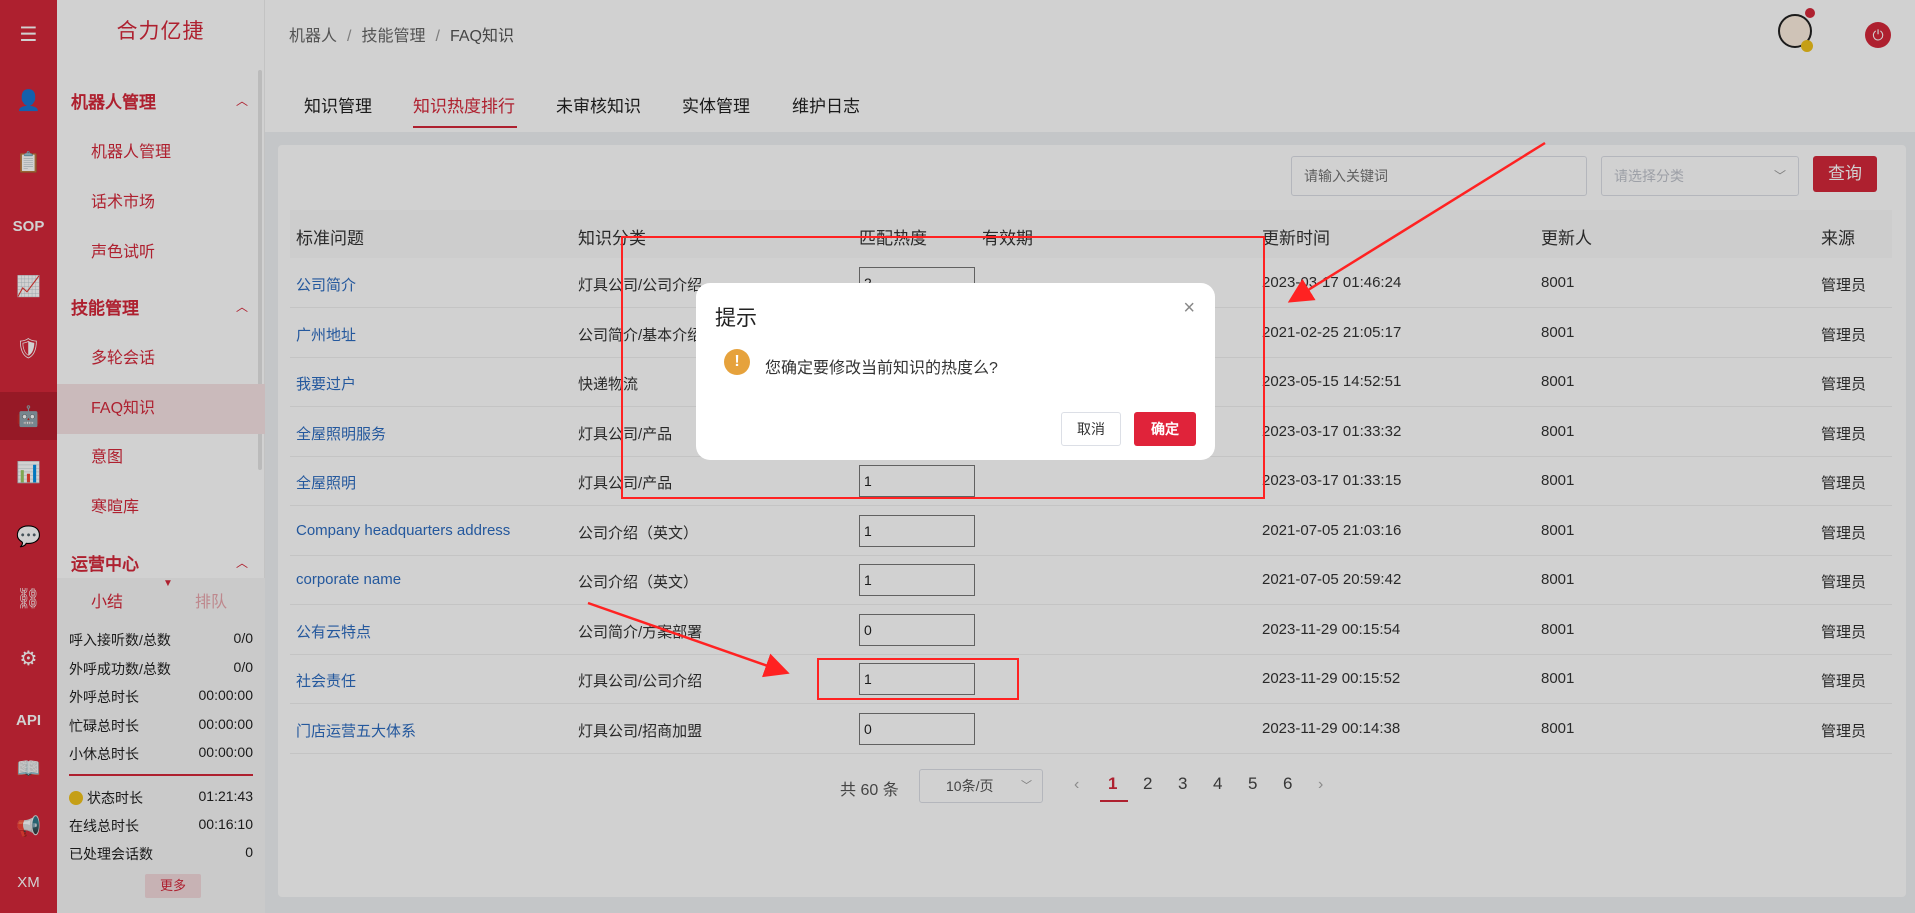 This screenshot has height=913, width=1915. I want to click on annotation-arrow-top, so click(1416, 222).